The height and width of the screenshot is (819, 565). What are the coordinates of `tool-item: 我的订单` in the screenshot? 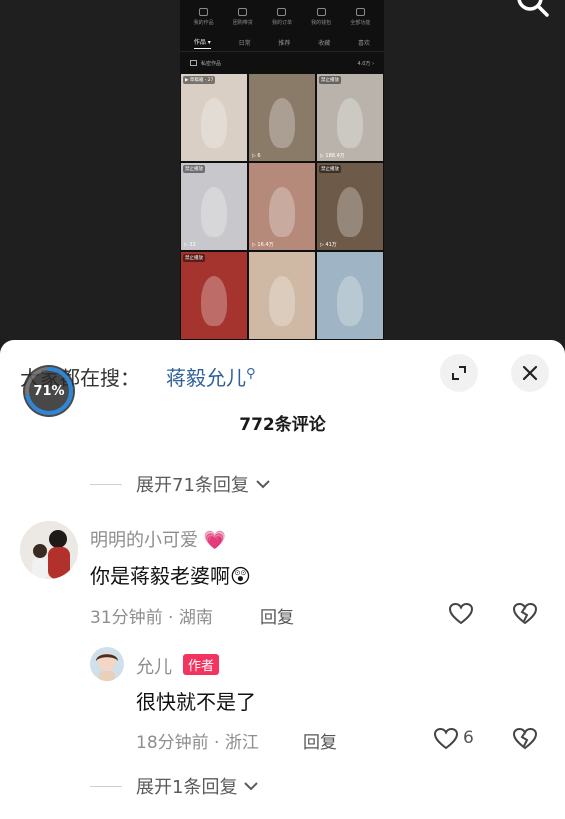 It's located at (282, 19).